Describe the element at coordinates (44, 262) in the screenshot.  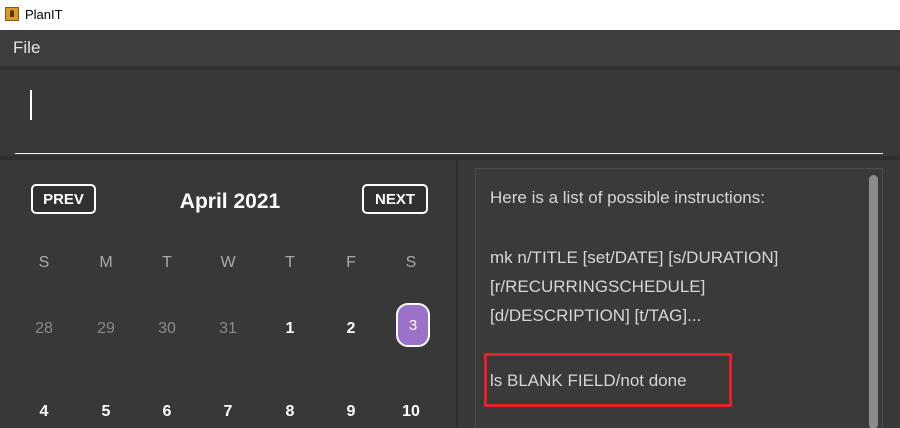
I see `weekday-sun: S` at that location.